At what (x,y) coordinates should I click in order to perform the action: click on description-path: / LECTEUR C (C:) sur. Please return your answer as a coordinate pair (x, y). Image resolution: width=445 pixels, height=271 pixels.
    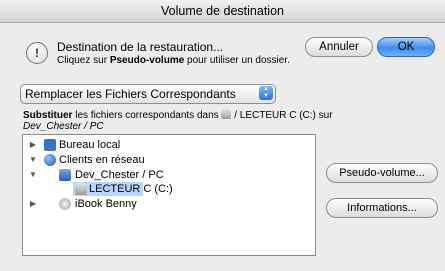
    Looking at the image, I should click on (283, 115).